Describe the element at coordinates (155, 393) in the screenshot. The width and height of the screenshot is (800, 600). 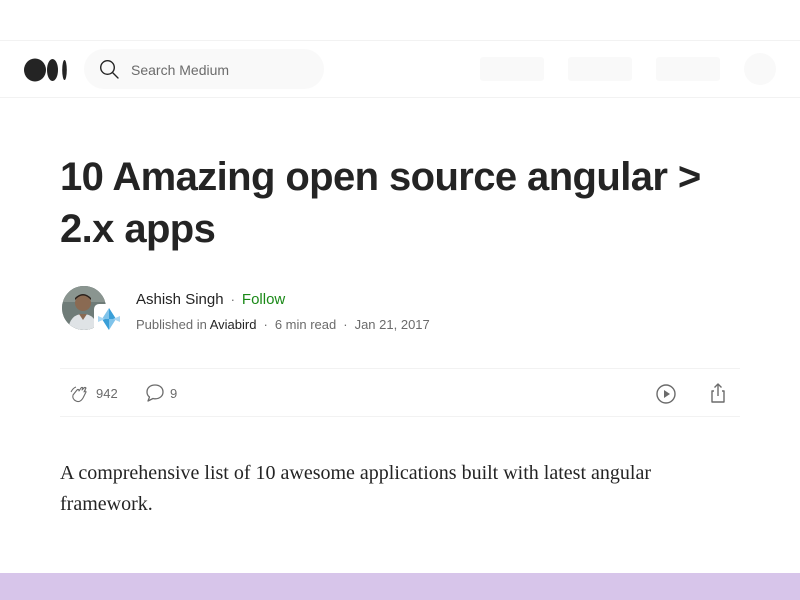
I see `response-icon` at that location.